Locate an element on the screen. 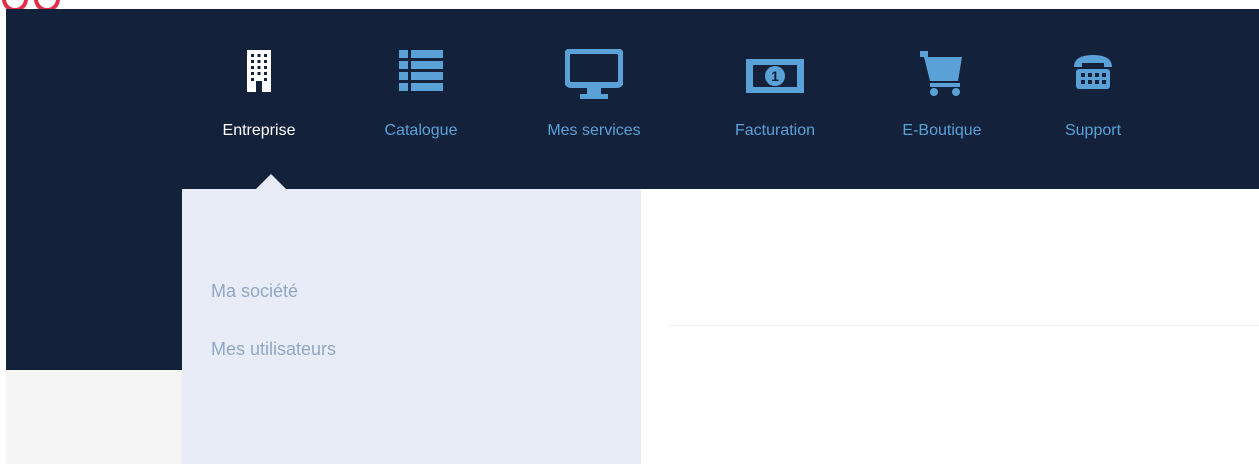 This screenshot has height=464, width=1259. dropdown-item-ma-societe: Ma société is located at coordinates (254, 291).